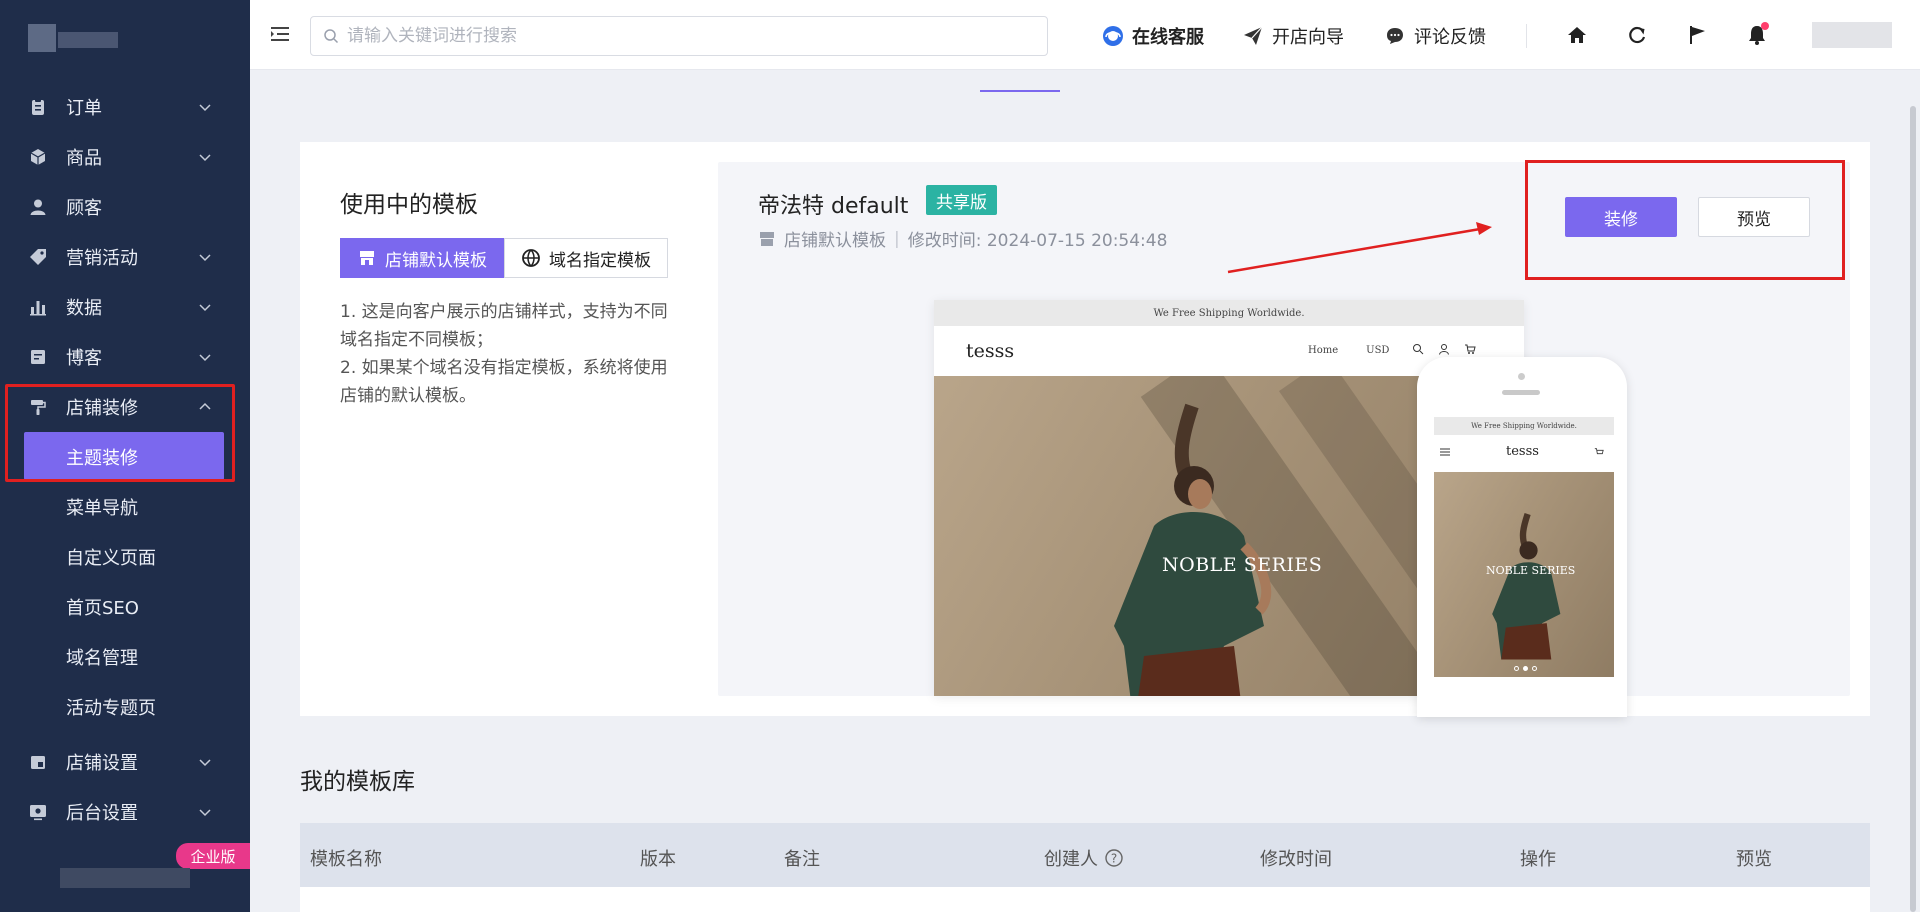 The image size is (1920, 912). What do you see at coordinates (1522, 451) in the screenshot?
I see `mobile-brand: tesss` at bounding box center [1522, 451].